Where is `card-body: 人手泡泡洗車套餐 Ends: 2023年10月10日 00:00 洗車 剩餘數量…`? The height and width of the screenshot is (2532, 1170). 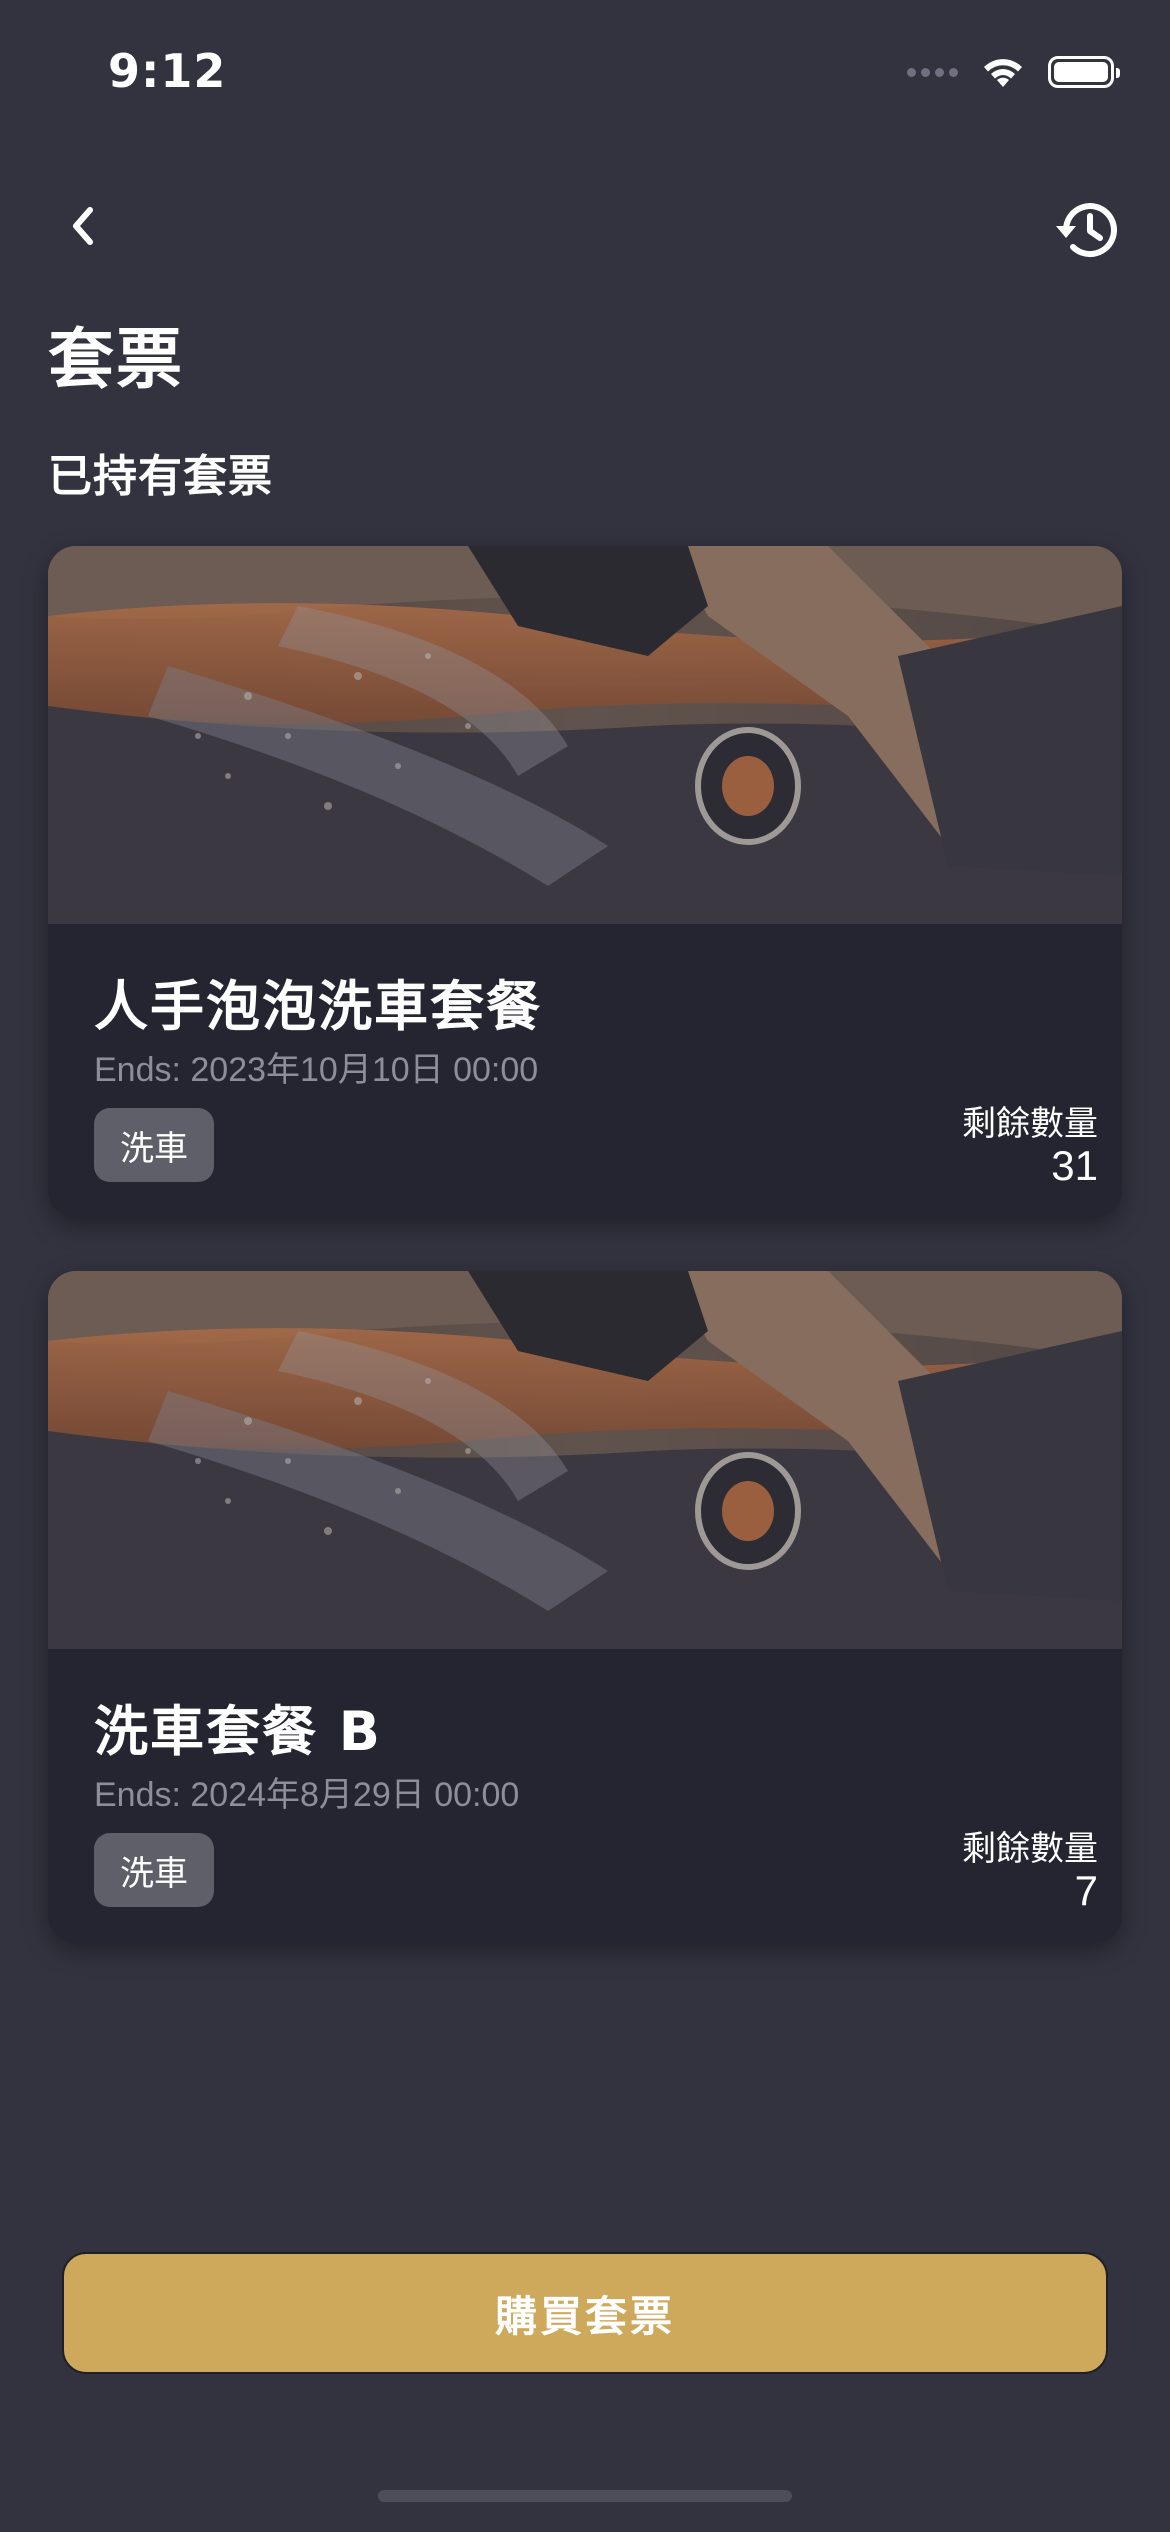
card-body: 人手泡泡洗車套餐 Ends: 2023年10月10日 00:00 洗車 剩餘數量… is located at coordinates (585, 1071).